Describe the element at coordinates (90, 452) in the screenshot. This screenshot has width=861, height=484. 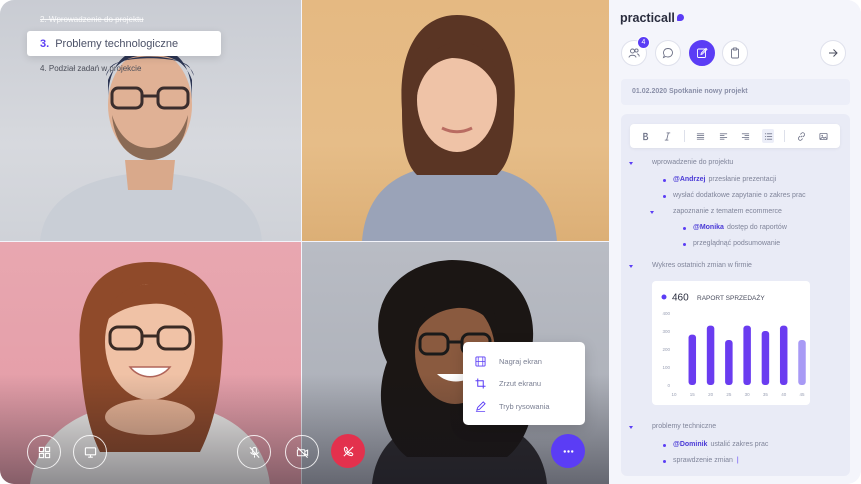
I see `share-screen-button` at that location.